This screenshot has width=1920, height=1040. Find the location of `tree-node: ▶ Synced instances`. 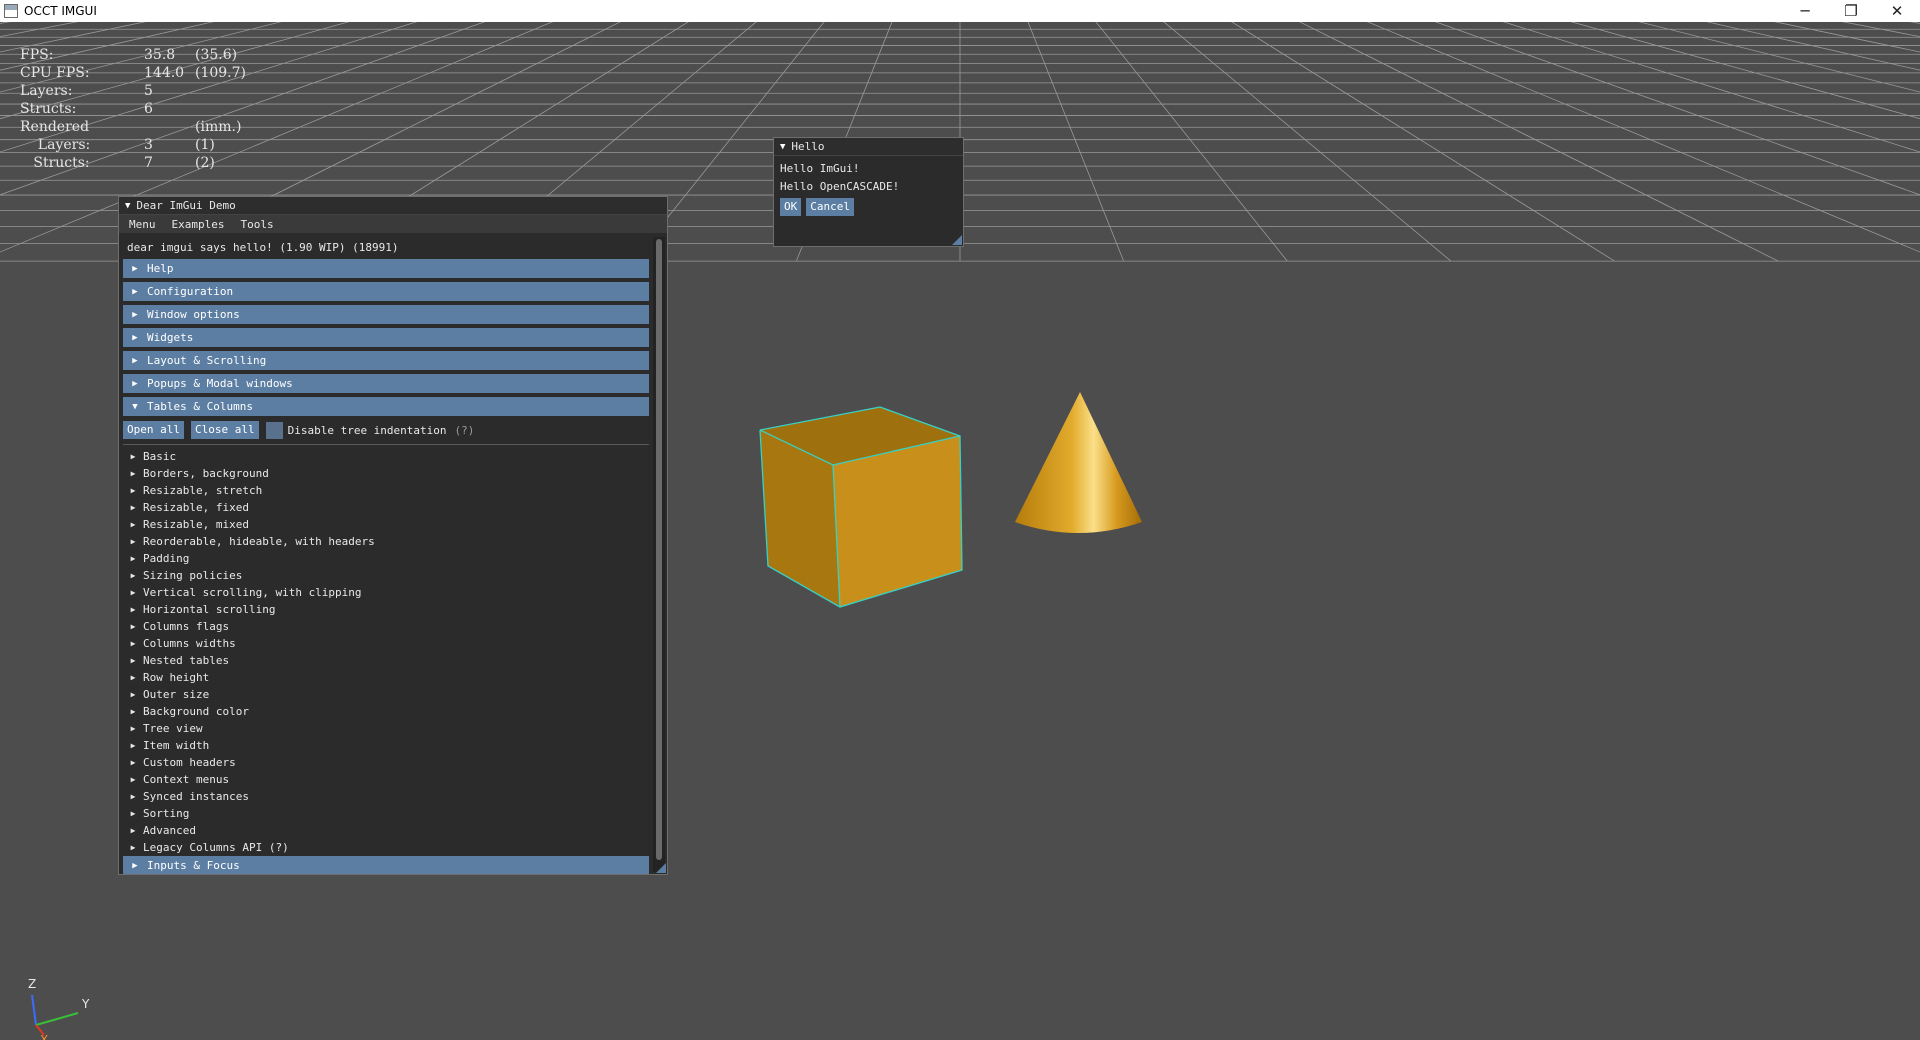

tree-node: ▶ Synced instances is located at coordinates (386, 796).